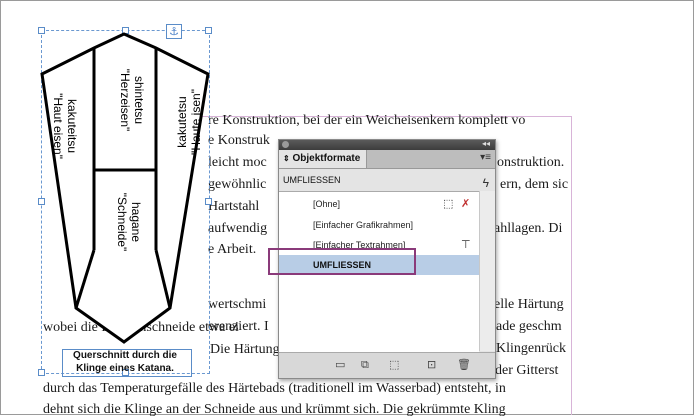 The image size is (694, 418). What do you see at coordinates (387, 144) in the screenshot?
I see `panel-titlebar: ◂◂` at bounding box center [387, 144].